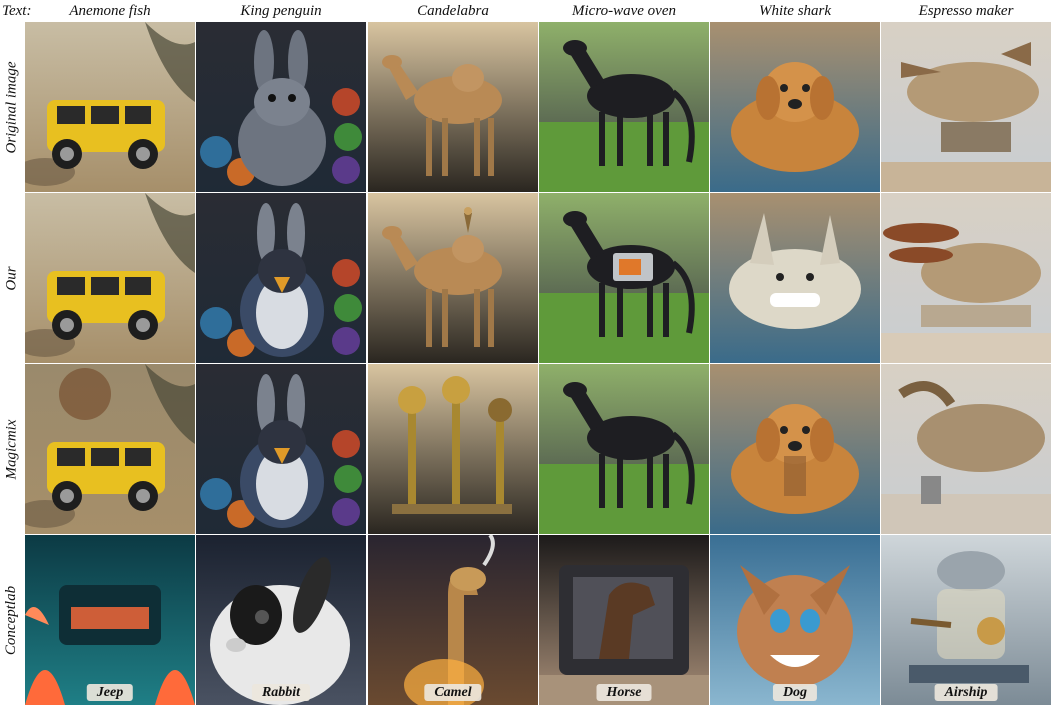  I want to click on image-tile: Dog, so click(795, 620).